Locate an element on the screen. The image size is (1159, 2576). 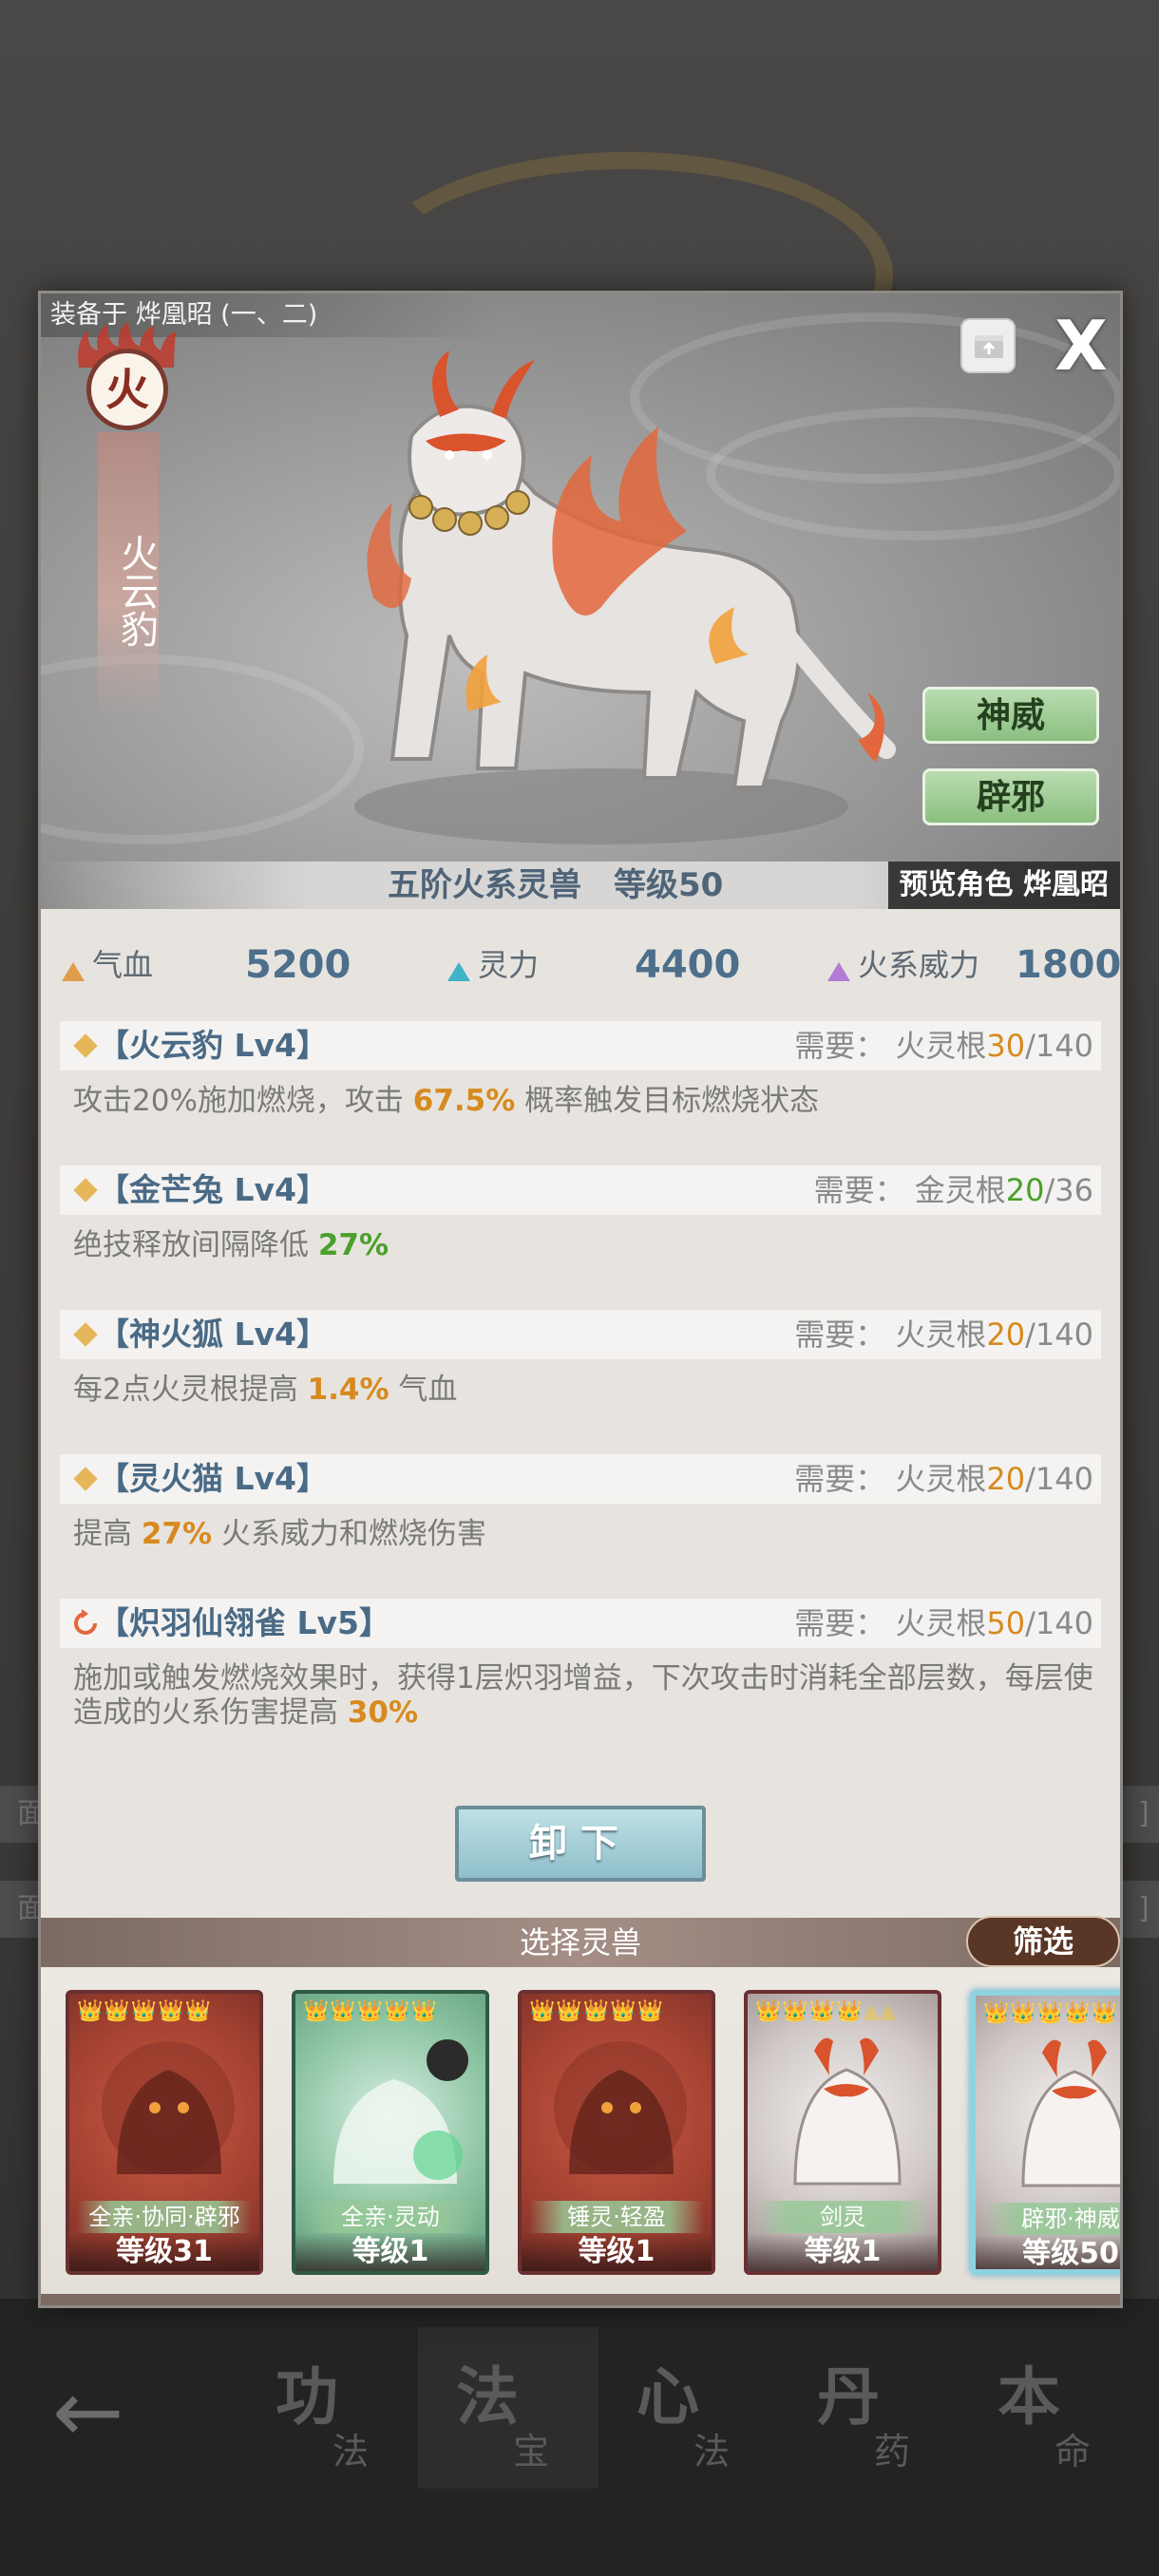
stats-row: 气血 5200 灵力 4400 火系威力 1800 is located at coordinates (580, 965).